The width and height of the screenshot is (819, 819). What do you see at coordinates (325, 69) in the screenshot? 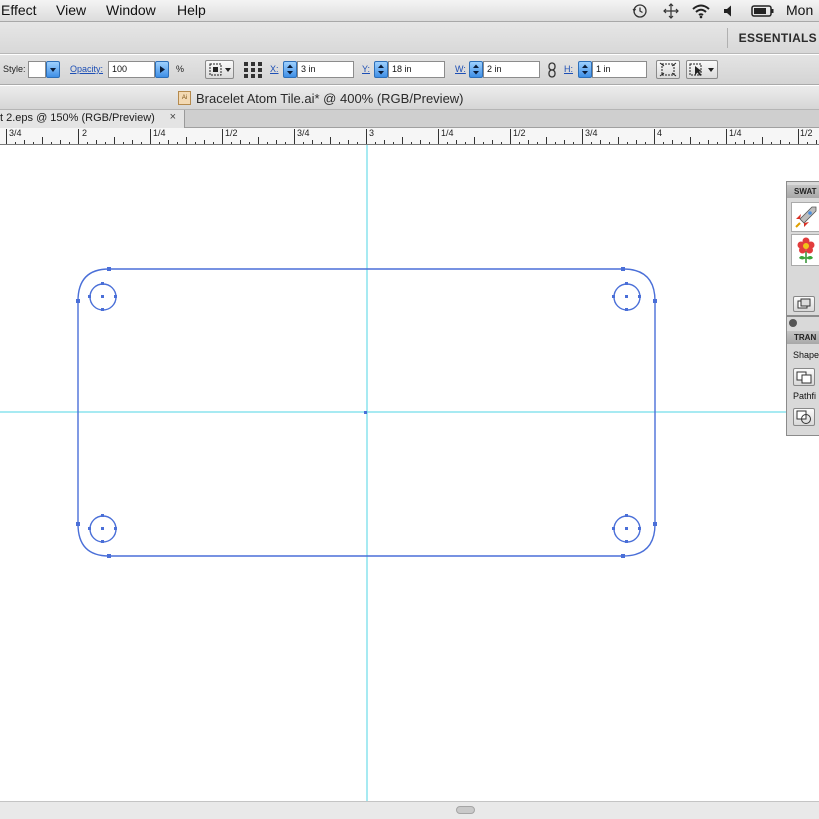
I see `x-field: 3 in` at bounding box center [325, 69].